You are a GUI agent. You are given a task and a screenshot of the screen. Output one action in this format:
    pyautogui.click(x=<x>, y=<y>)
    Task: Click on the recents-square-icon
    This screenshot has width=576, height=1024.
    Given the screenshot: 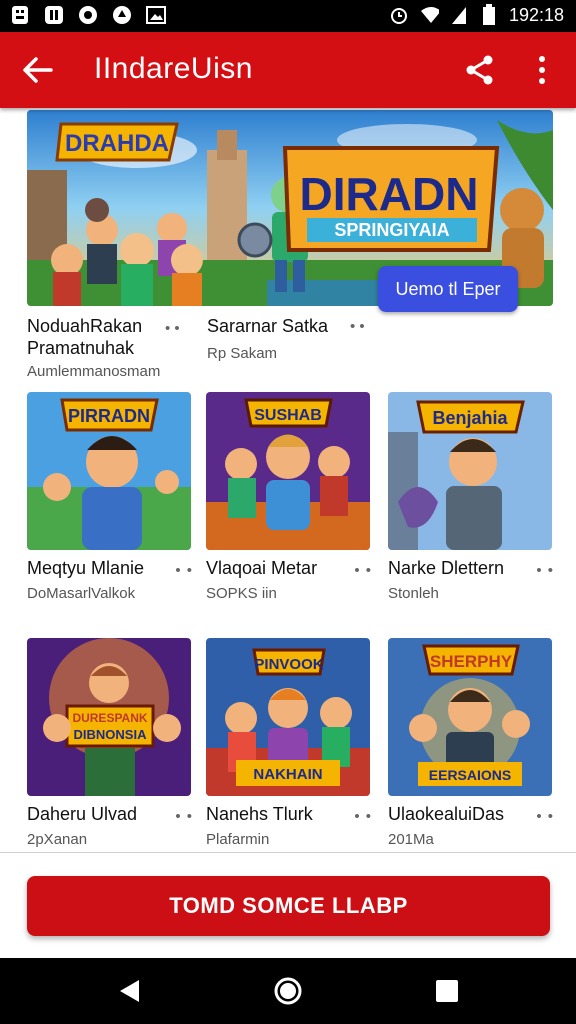 What is the action you would take?
    pyautogui.click(x=447, y=991)
    